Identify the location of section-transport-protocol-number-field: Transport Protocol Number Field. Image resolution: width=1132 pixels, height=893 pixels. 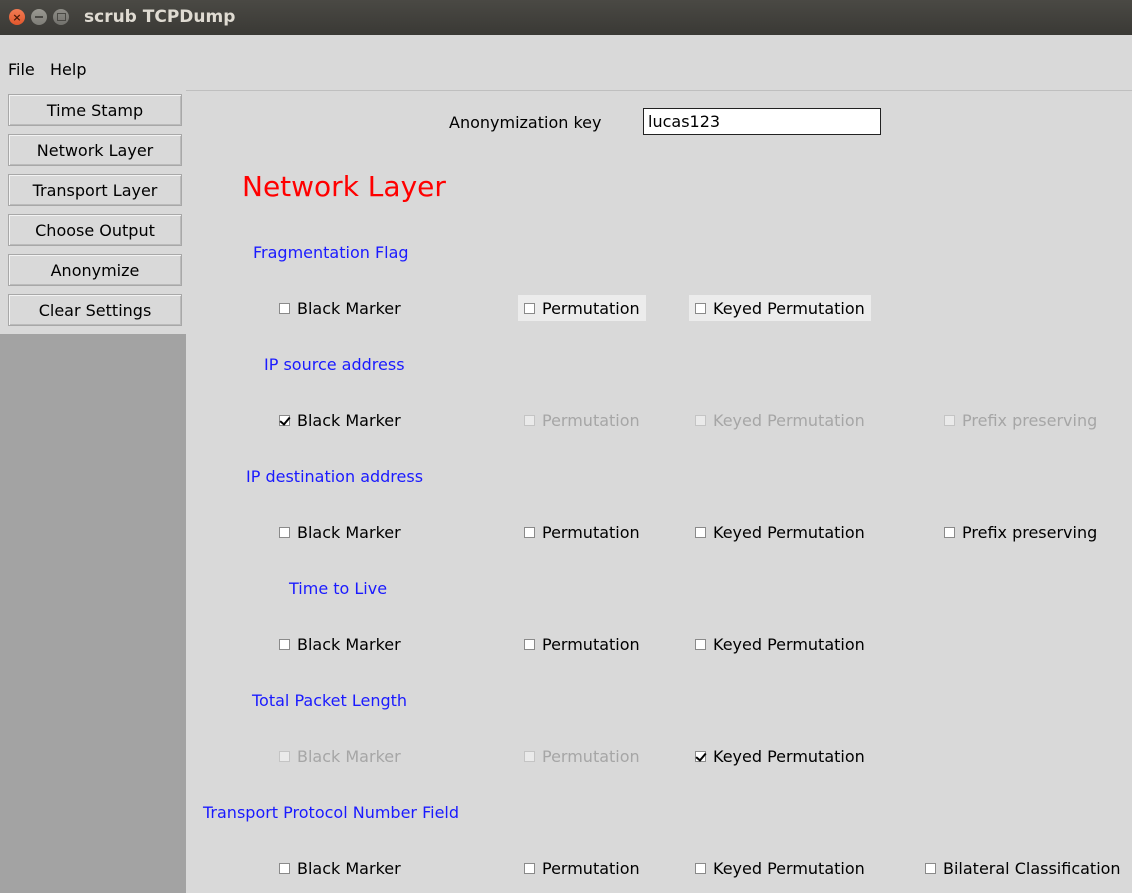
(331, 812).